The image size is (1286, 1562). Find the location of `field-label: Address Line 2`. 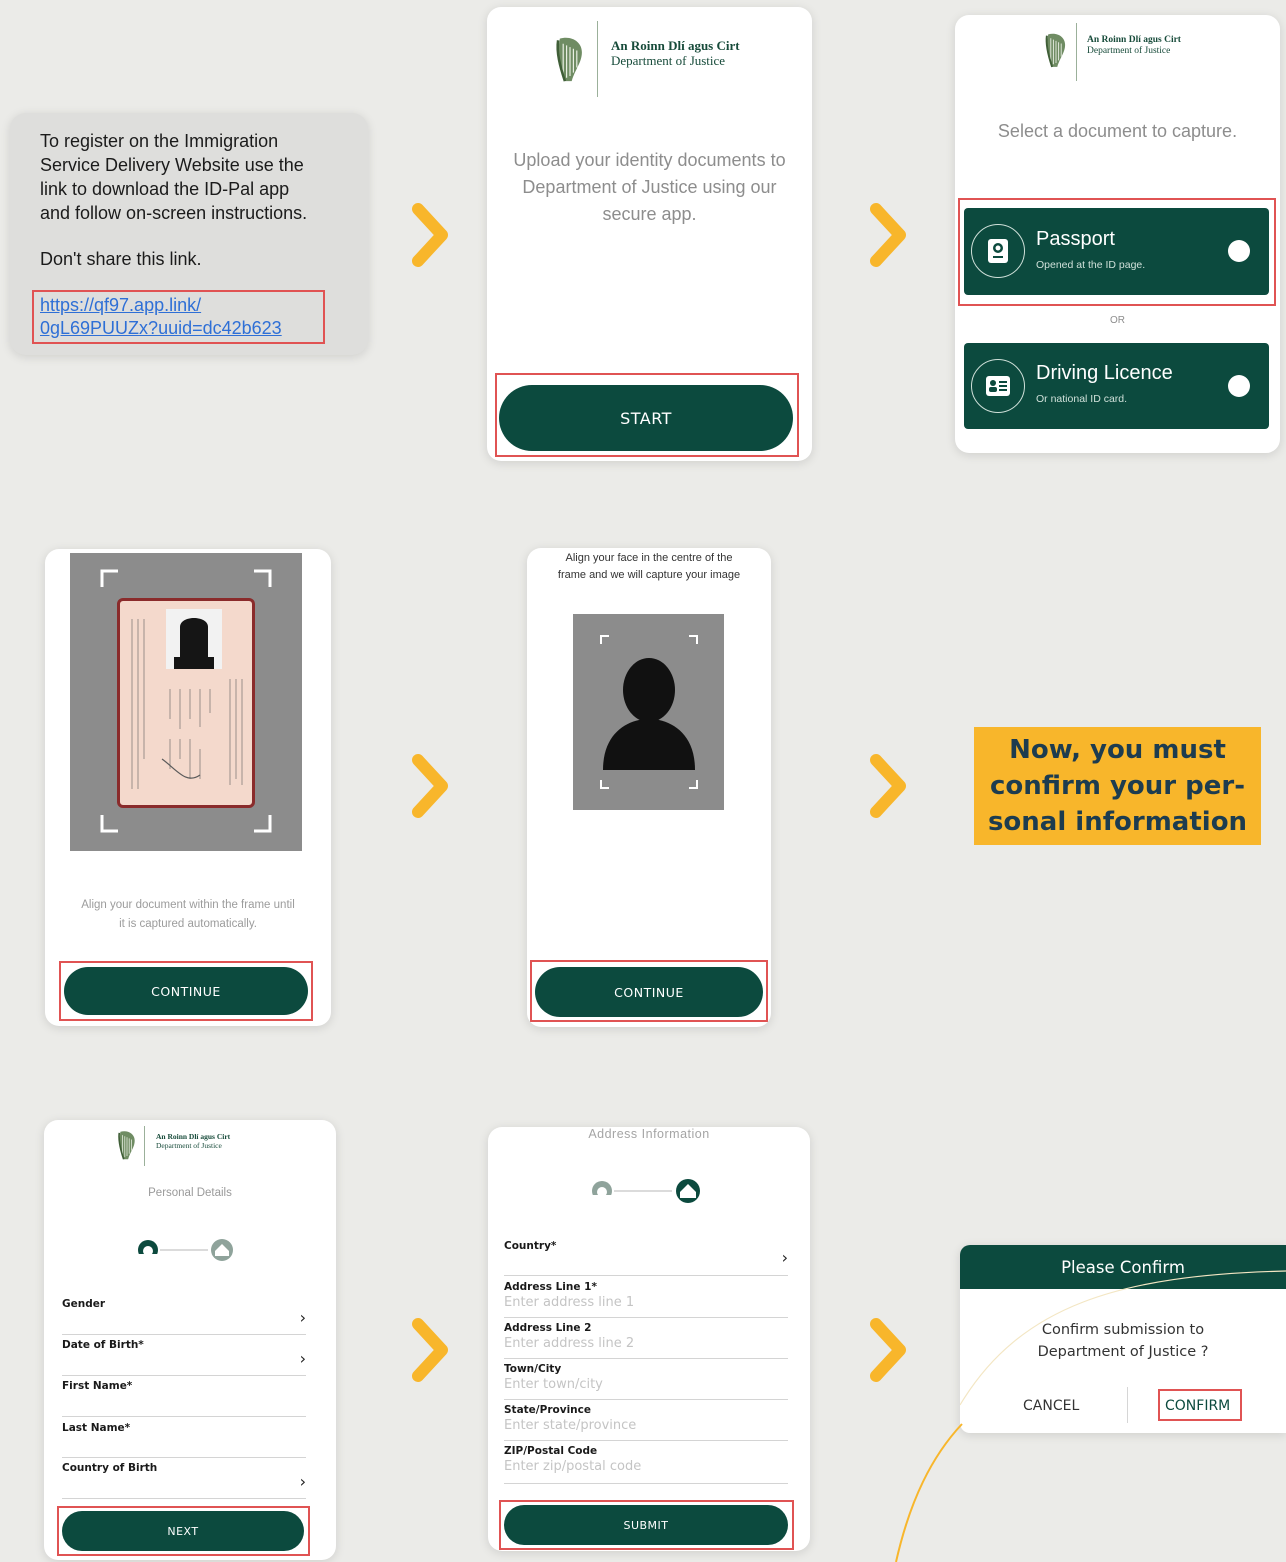

field-label: Address Line 2 is located at coordinates (548, 1328).